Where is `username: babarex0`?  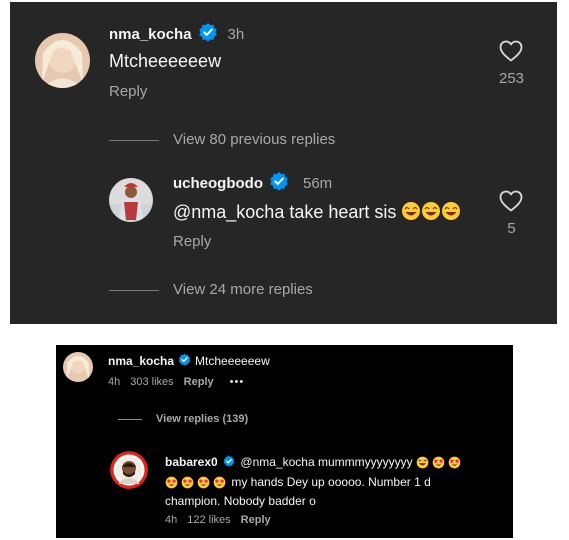 username: babarex0 is located at coordinates (191, 462).